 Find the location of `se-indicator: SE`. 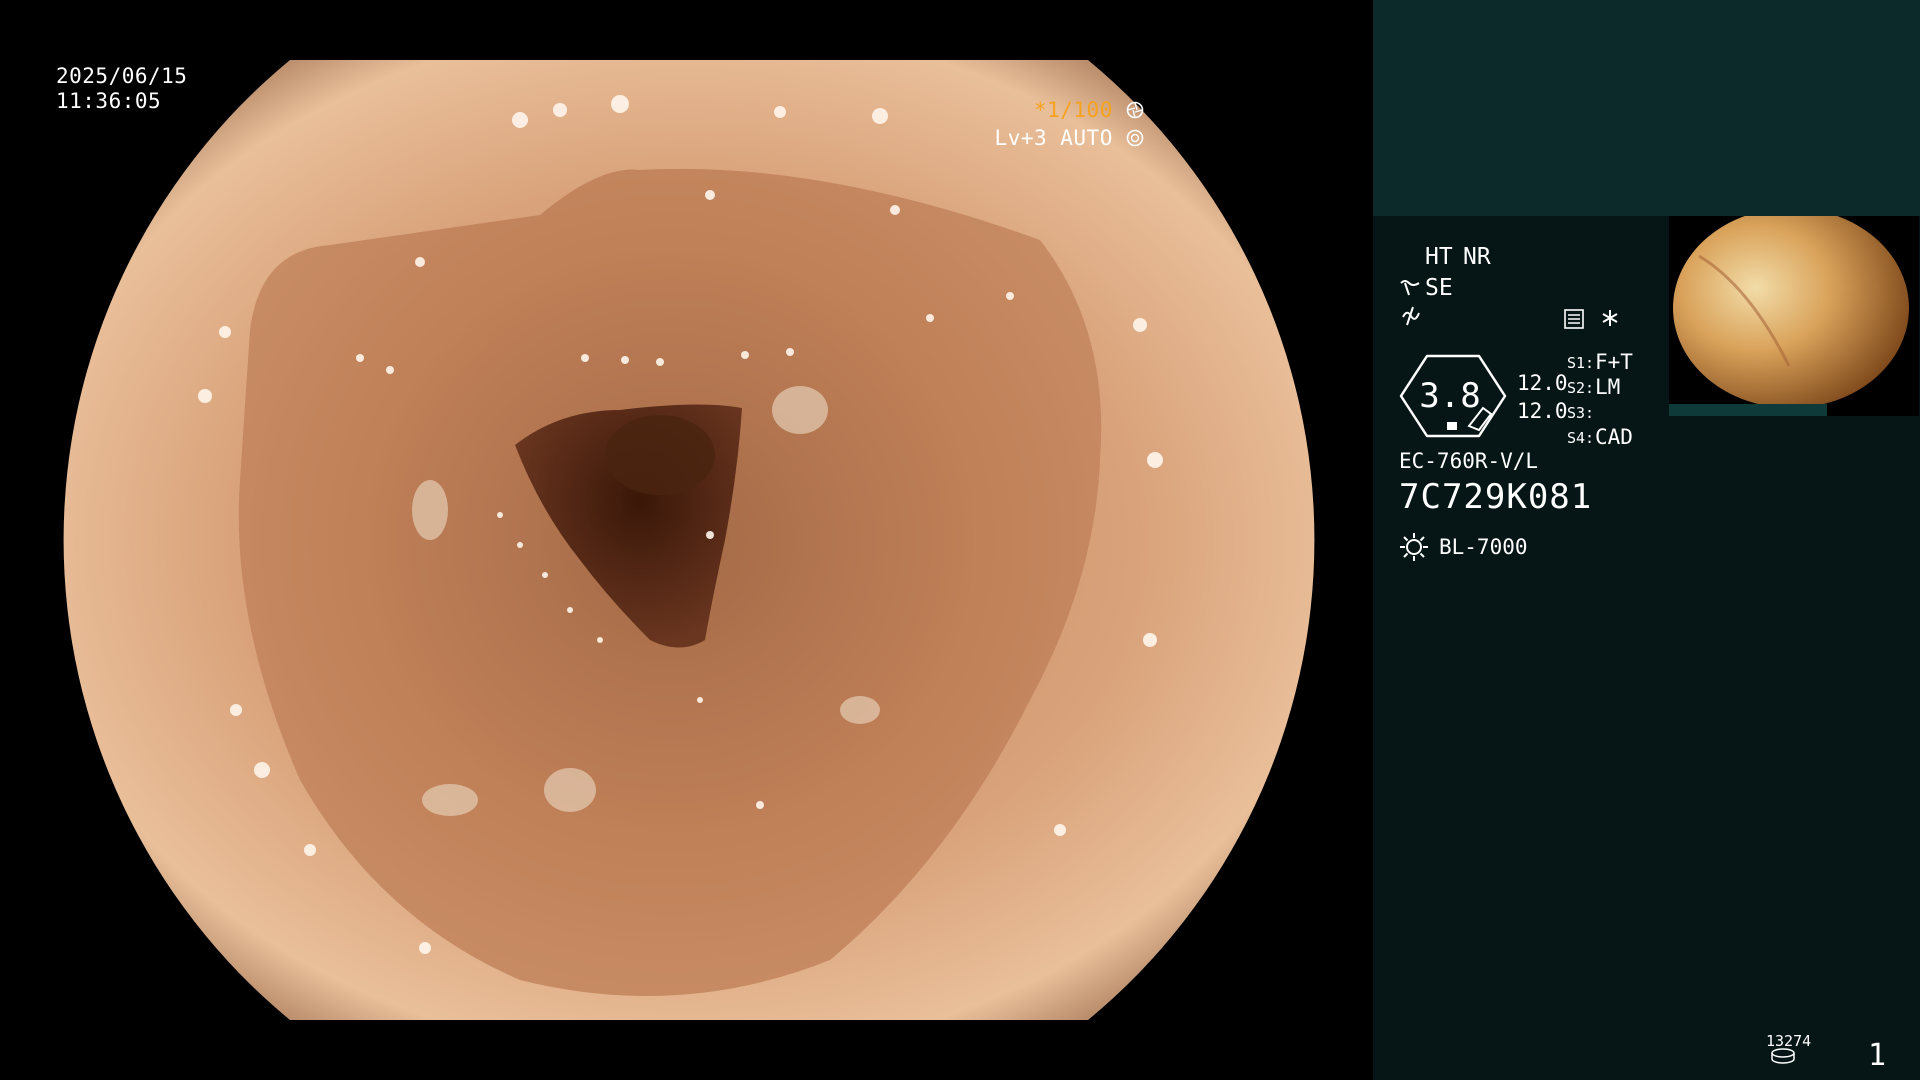

se-indicator: SE is located at coordinates (1439, 288).